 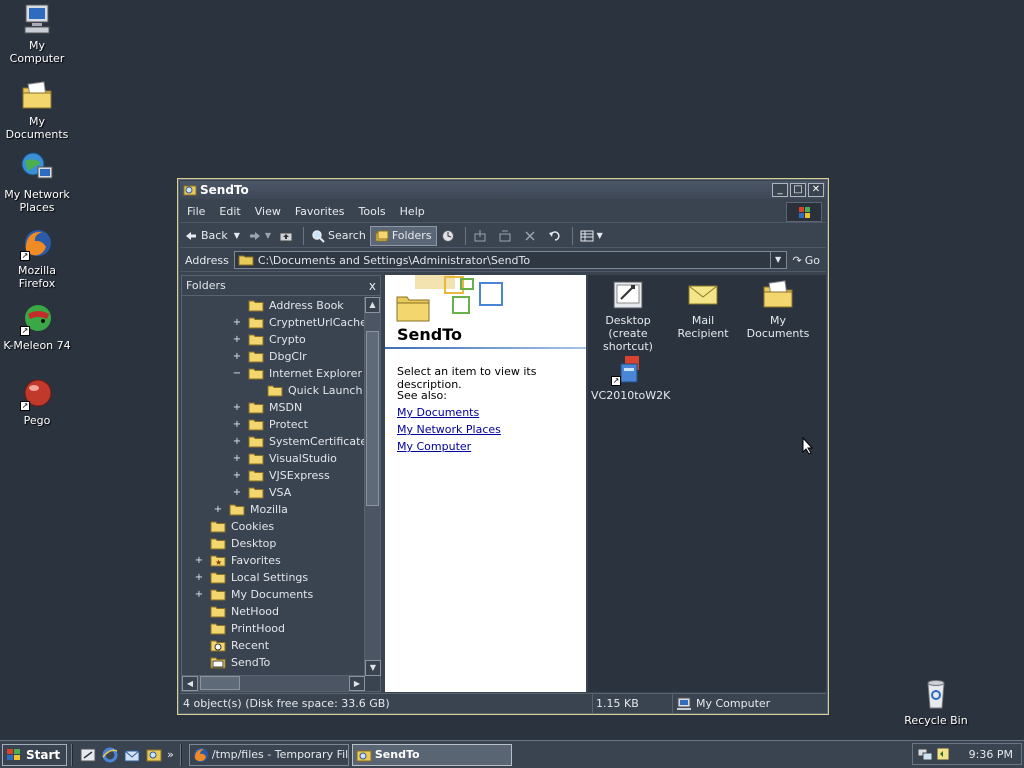 I want to click on tree-item: + Mozilla, so click(x=250, y=509).